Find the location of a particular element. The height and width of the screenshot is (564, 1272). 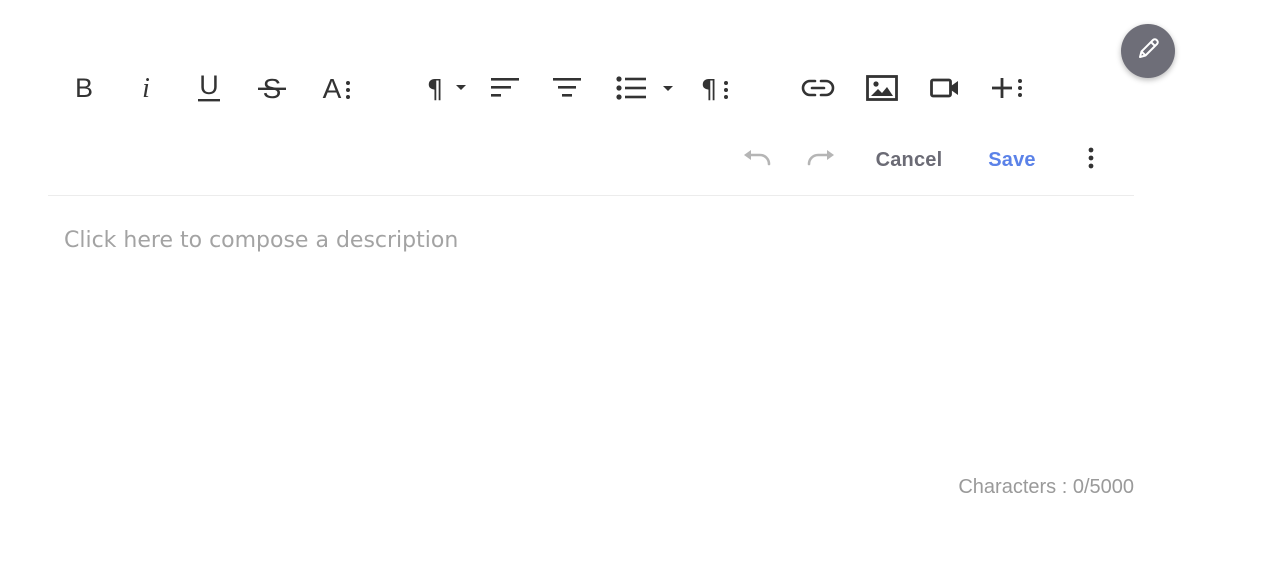

align-left-icon is located at coordinates (505, 88).